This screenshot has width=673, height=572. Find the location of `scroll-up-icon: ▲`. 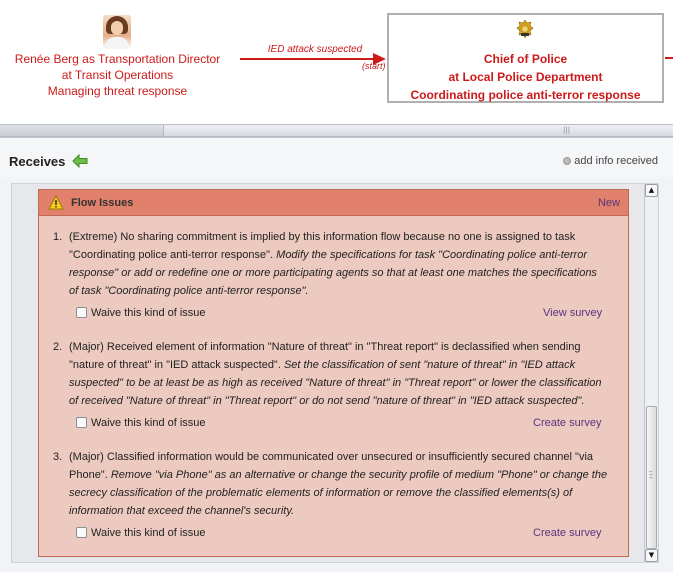

scroll-up-icon: ▲ is located at coordinates (651, 190).